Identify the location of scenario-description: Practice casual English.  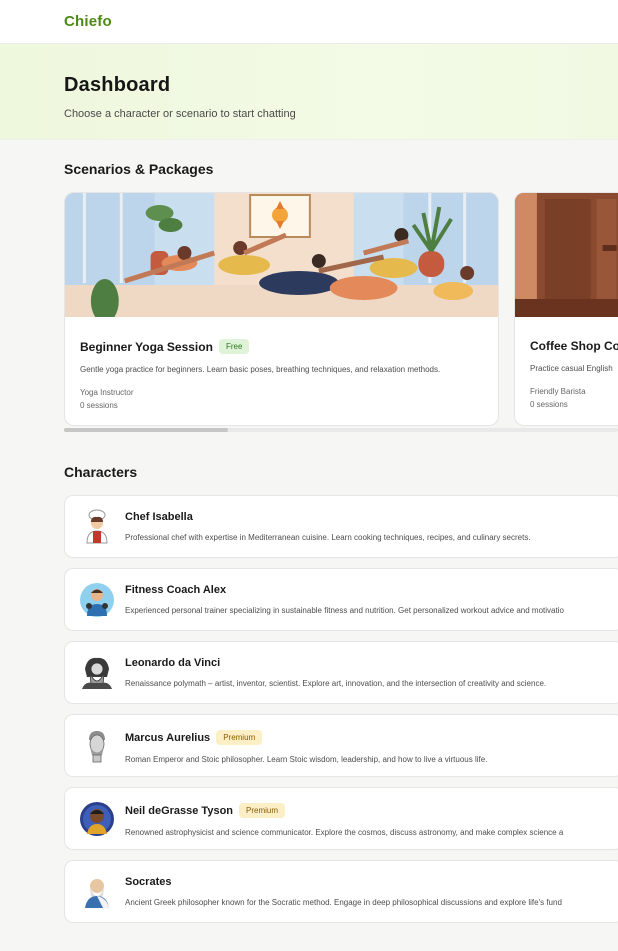
(571, 368).